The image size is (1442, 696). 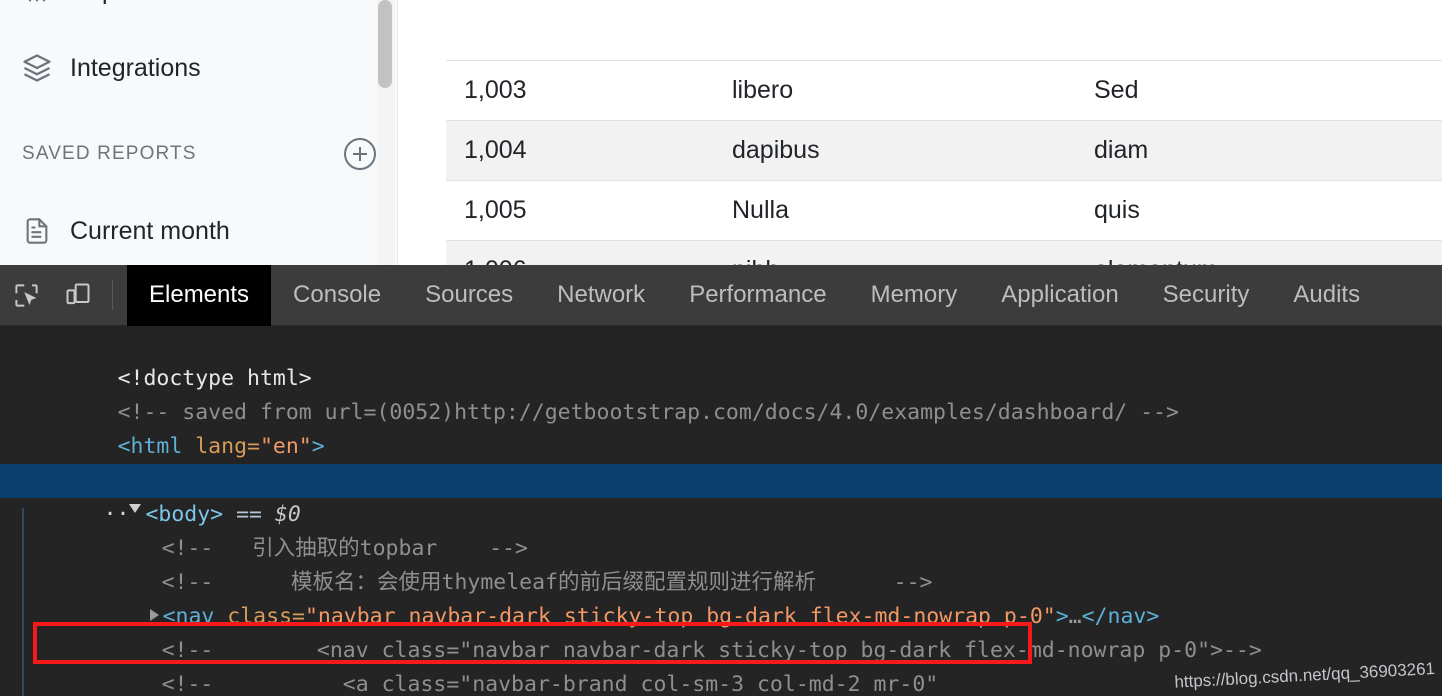 What do you see at coordinates (1259, 89) in the screenshot?
I see `table-cell-word2: Sed` at bounding box center [1259, 89].